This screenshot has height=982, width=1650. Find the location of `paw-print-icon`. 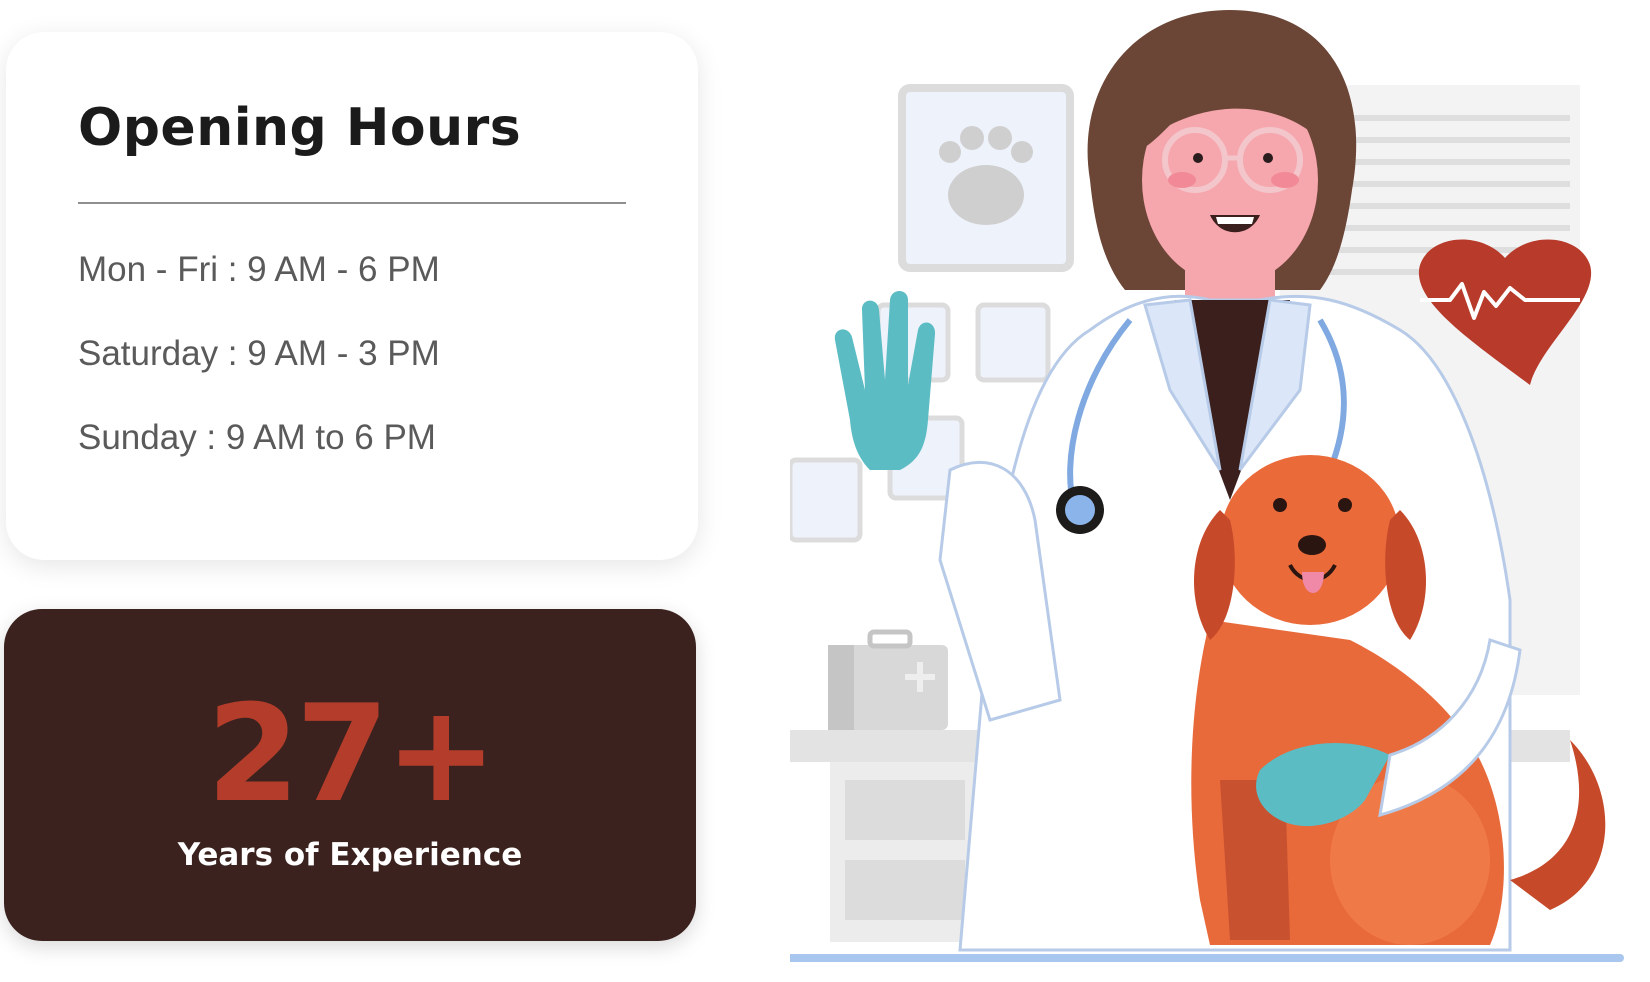

paw-print-icon is located at coordinates (986, 178).